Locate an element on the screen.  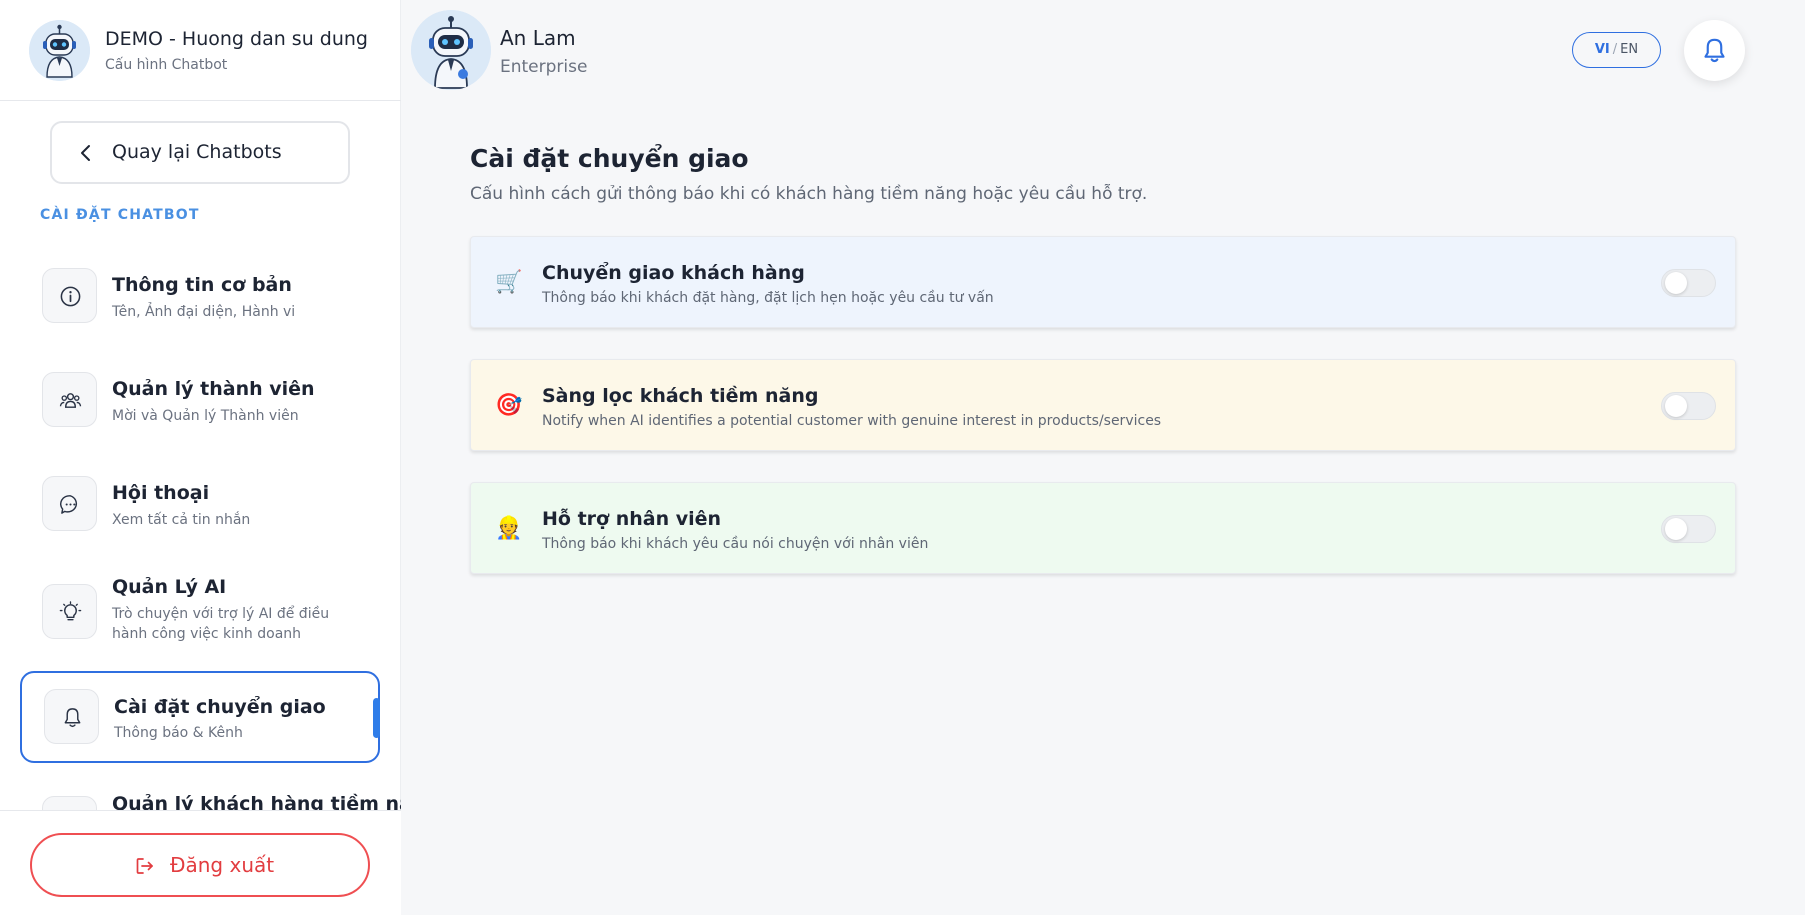
card-title: Hỗ trợ nhân viên is located at coordinates (632, 519).